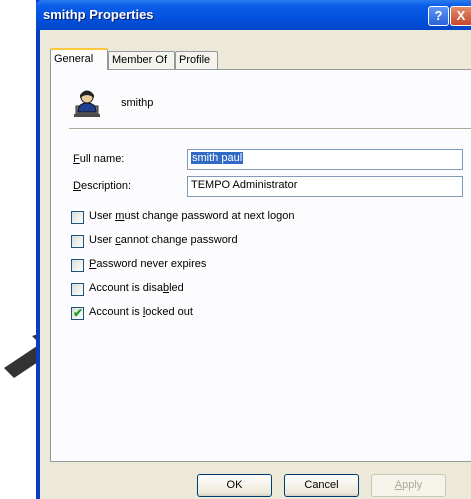 Image resolution: width=471 pixels, height=499 pixels. I want to click on cancel-button: Cancel, so click(321, 485).